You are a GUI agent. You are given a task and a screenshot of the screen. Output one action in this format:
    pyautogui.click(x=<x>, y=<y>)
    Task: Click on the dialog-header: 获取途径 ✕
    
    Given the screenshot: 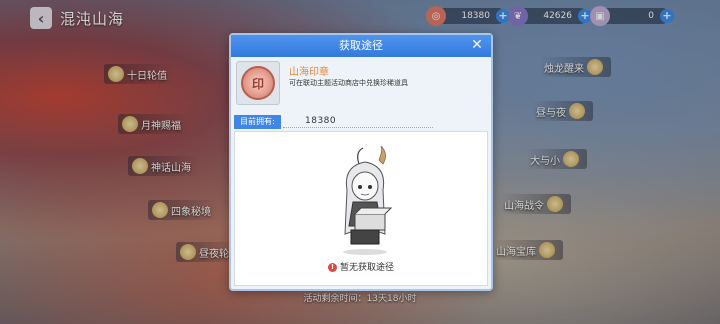 What is the action you would take?
    pyautogui.click(x=361, y=46)
    